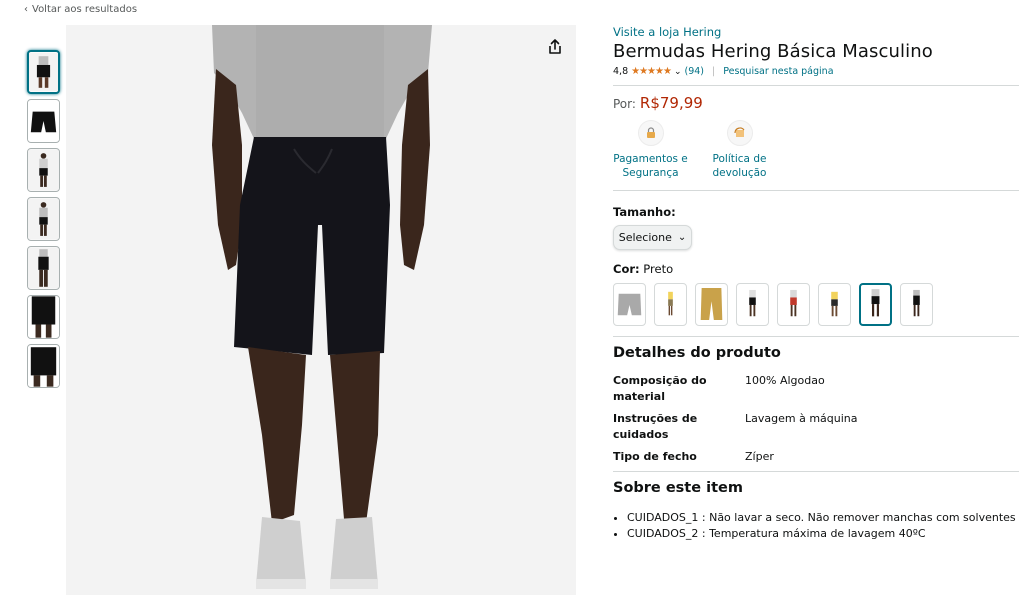 Image resolution: width=1024 pixels, height=595 pixels. What do you see at coordinates (645, 237) in the screenshot?
I see `size-select-value: Selecione` at bounding box center [645, 237].